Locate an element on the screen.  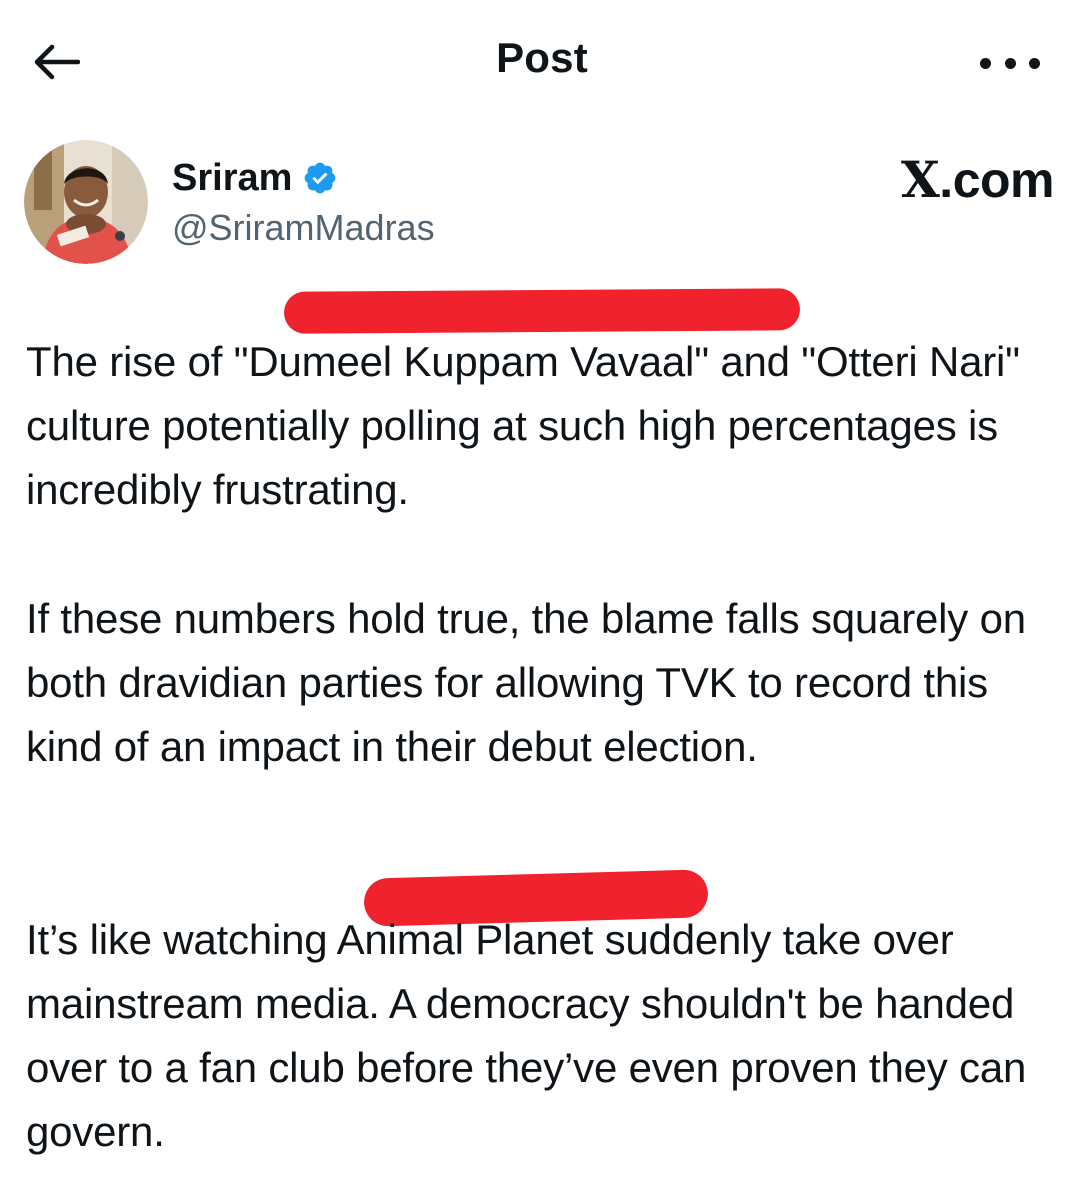
display-name-row: Sriram is located at coordinates (255, 178).